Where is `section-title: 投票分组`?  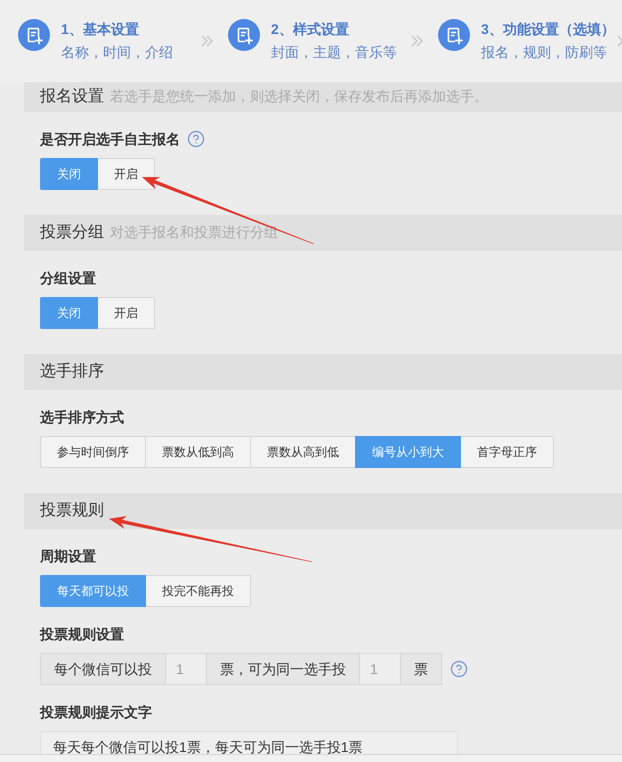
section-title: 投票分组 is located at coordinates (72, 233).